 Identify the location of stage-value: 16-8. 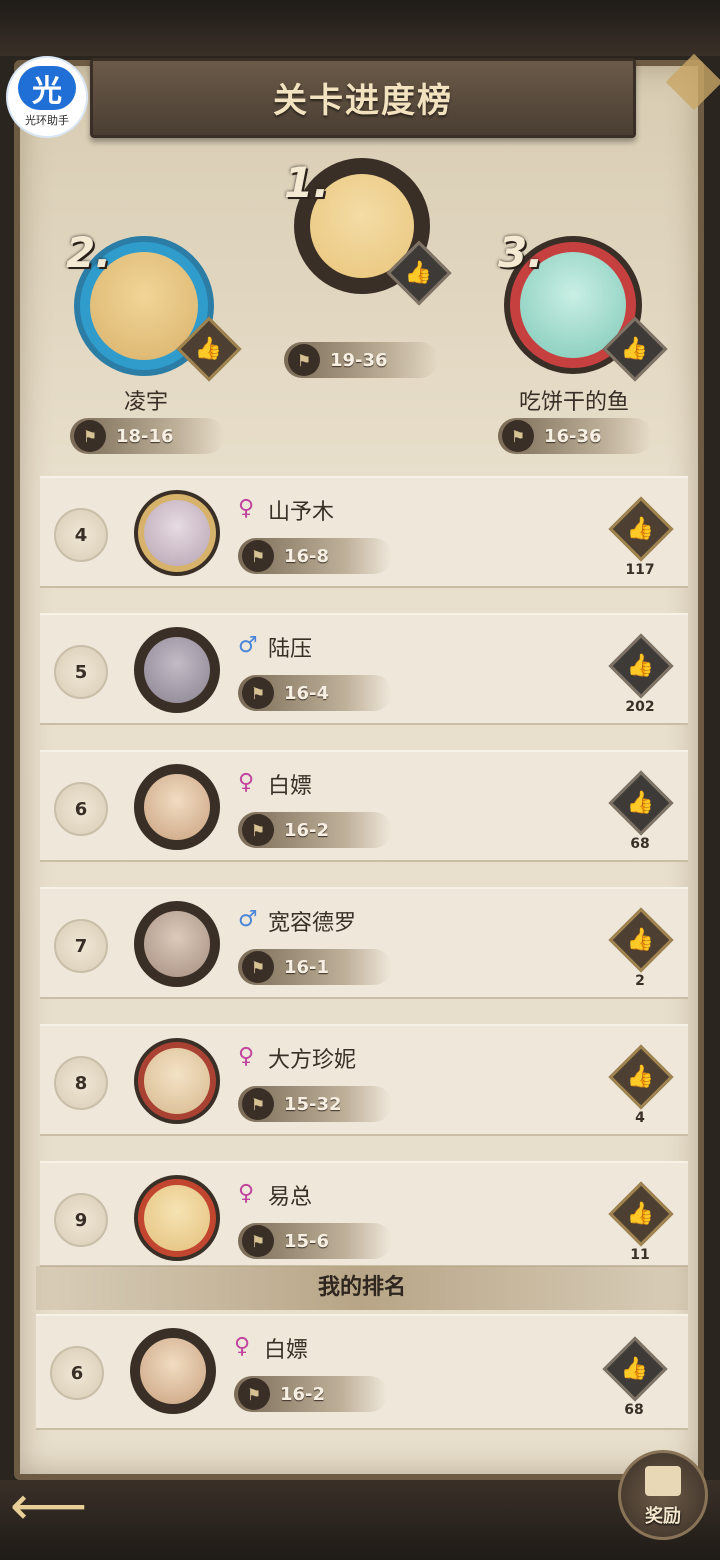
(307, 556).